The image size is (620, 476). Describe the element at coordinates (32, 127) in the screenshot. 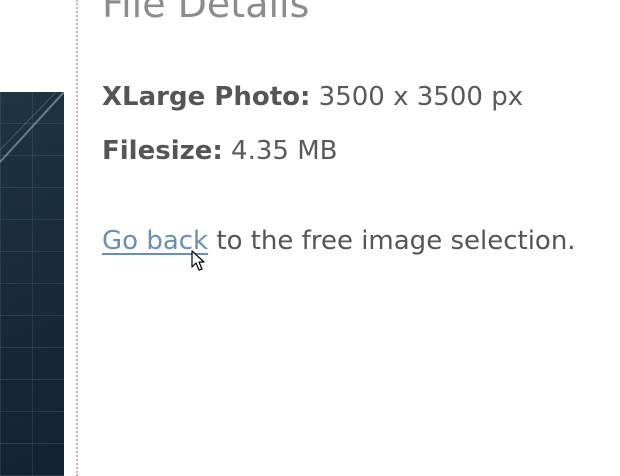

I see `photo-preview-lines` at that location.